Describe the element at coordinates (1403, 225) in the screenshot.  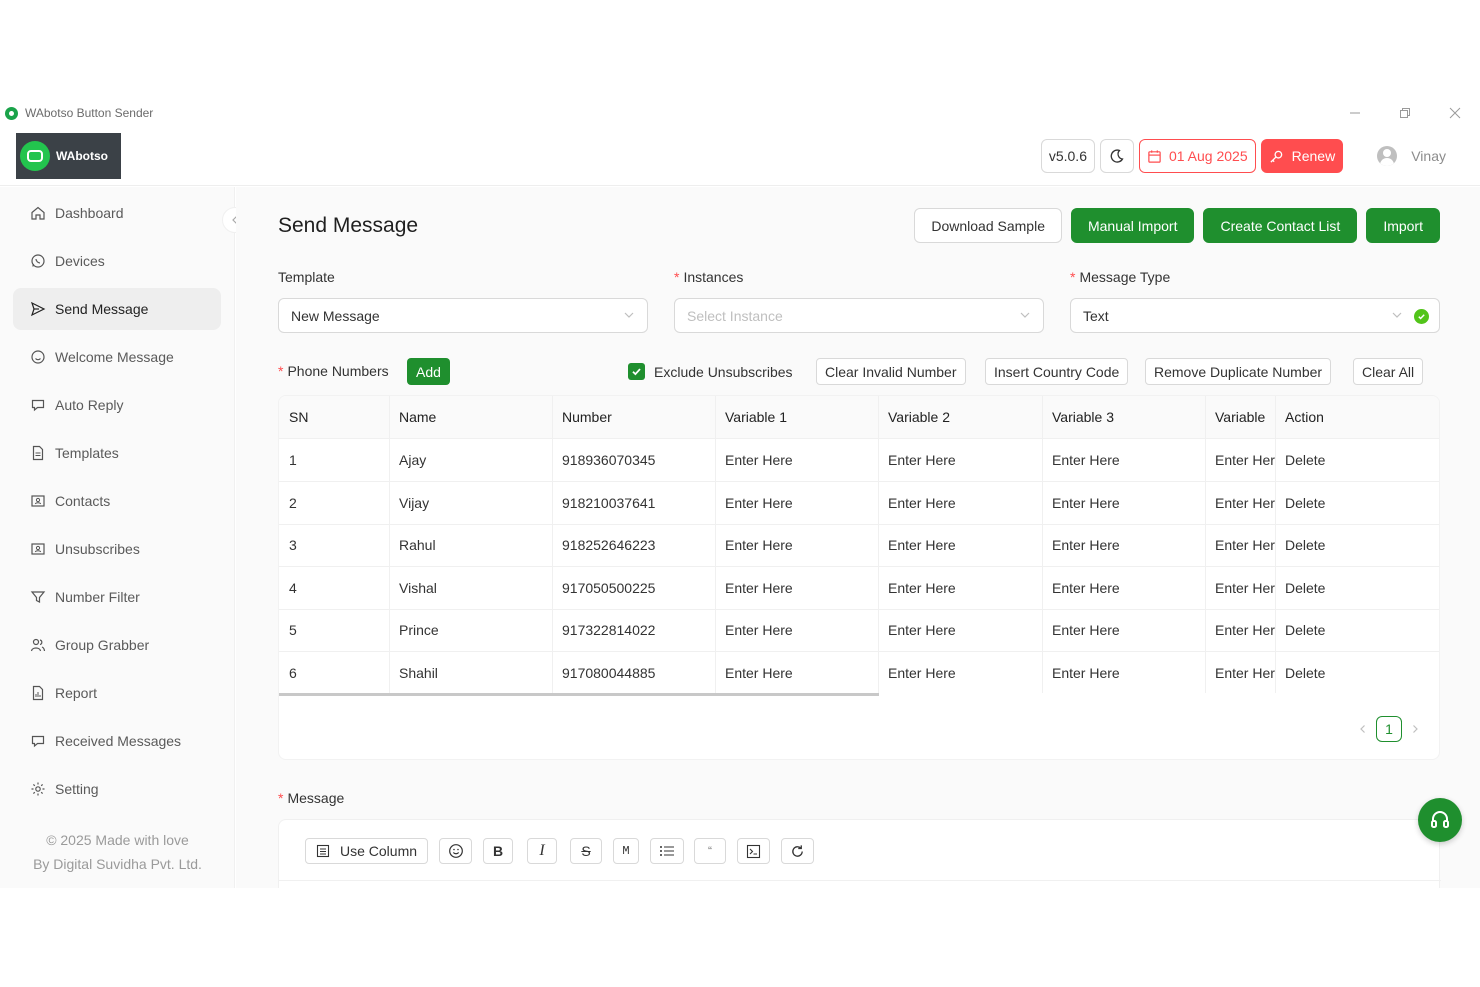
I see `import-button: Import` at that location.